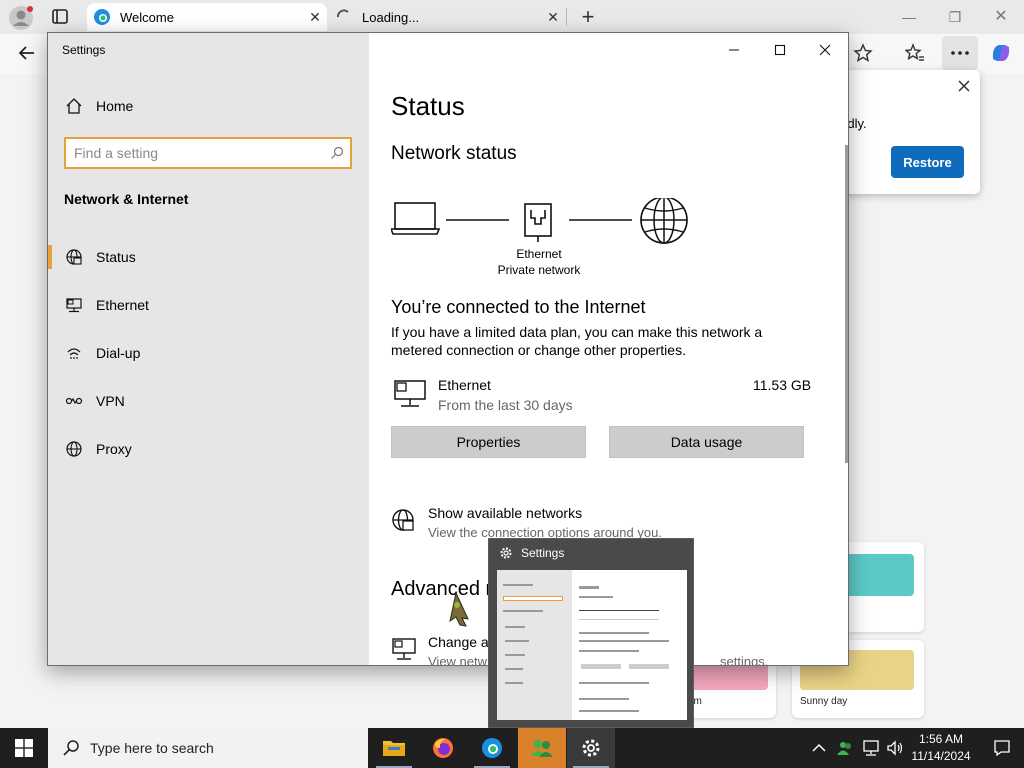 The height and width of the screenshot is (768, 1024). I want to click on taskbar-thumbnail-preview: Settings, so click(591, 633).